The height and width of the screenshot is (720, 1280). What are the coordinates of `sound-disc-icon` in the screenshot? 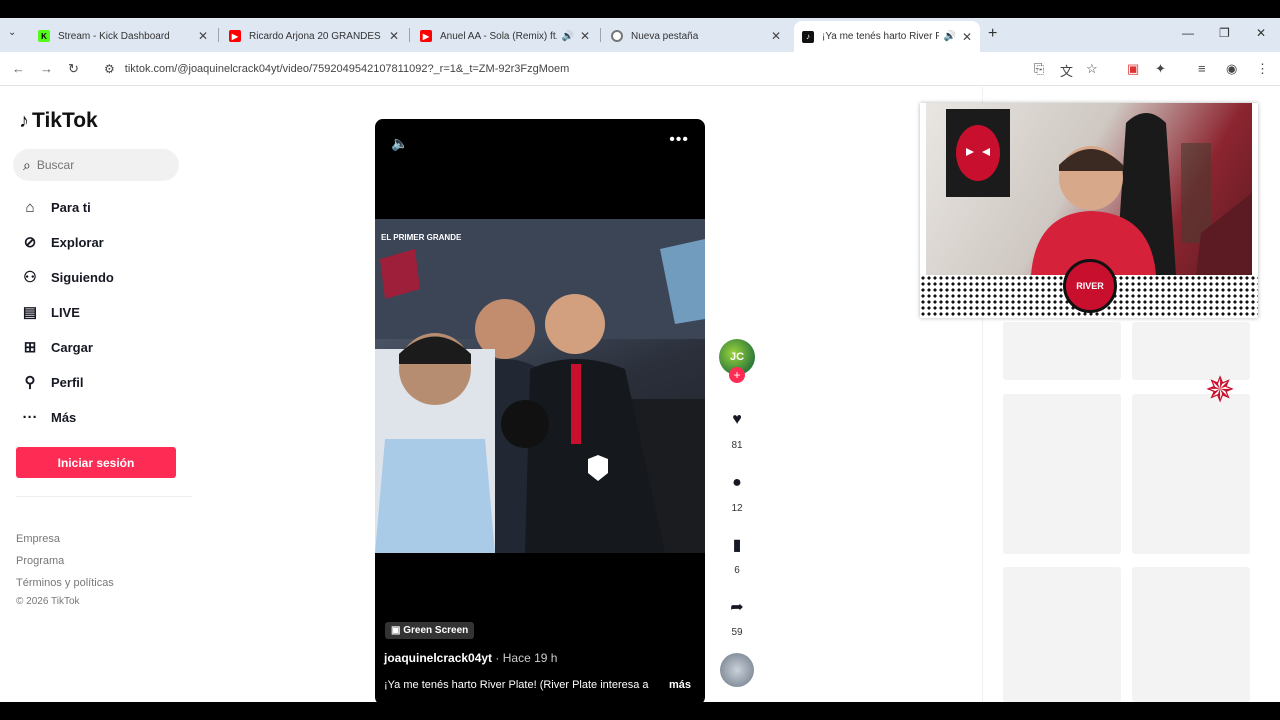 It's located at (737, 670).